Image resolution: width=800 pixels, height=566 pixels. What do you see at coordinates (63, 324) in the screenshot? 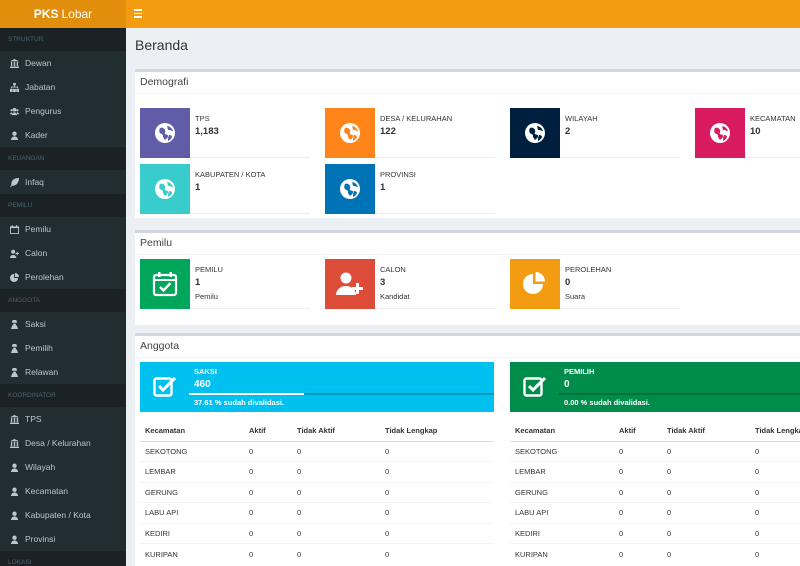
I see `sidebar-item-saksi: Saksi` at bounding box center [63, 324].